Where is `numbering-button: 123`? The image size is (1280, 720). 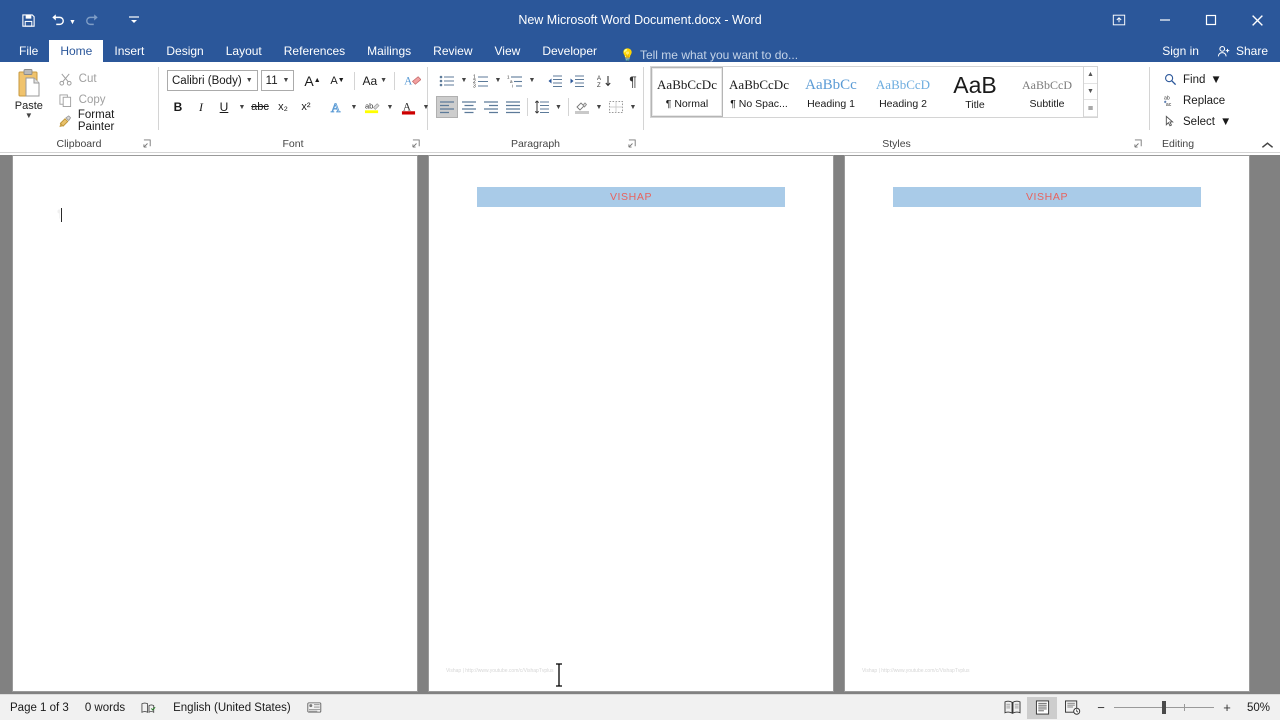 numbering-button: 123 is located at coordinates (481, 81).